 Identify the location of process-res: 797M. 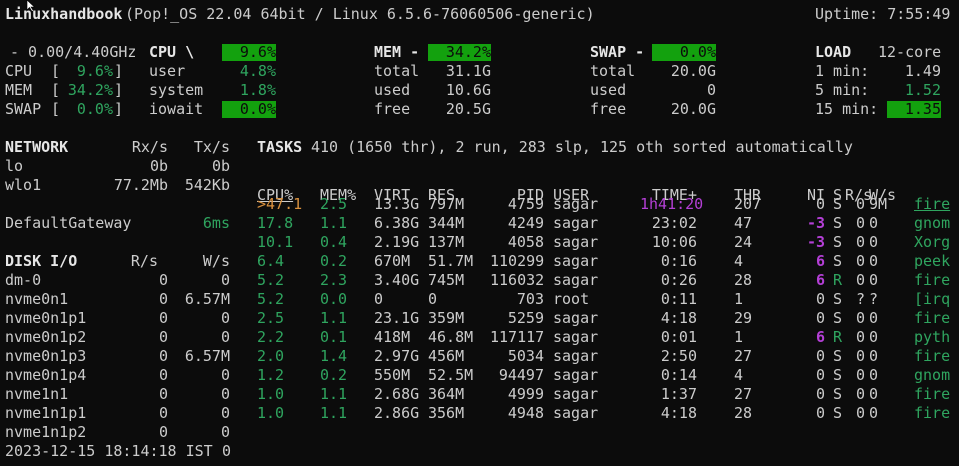
(446, 204).